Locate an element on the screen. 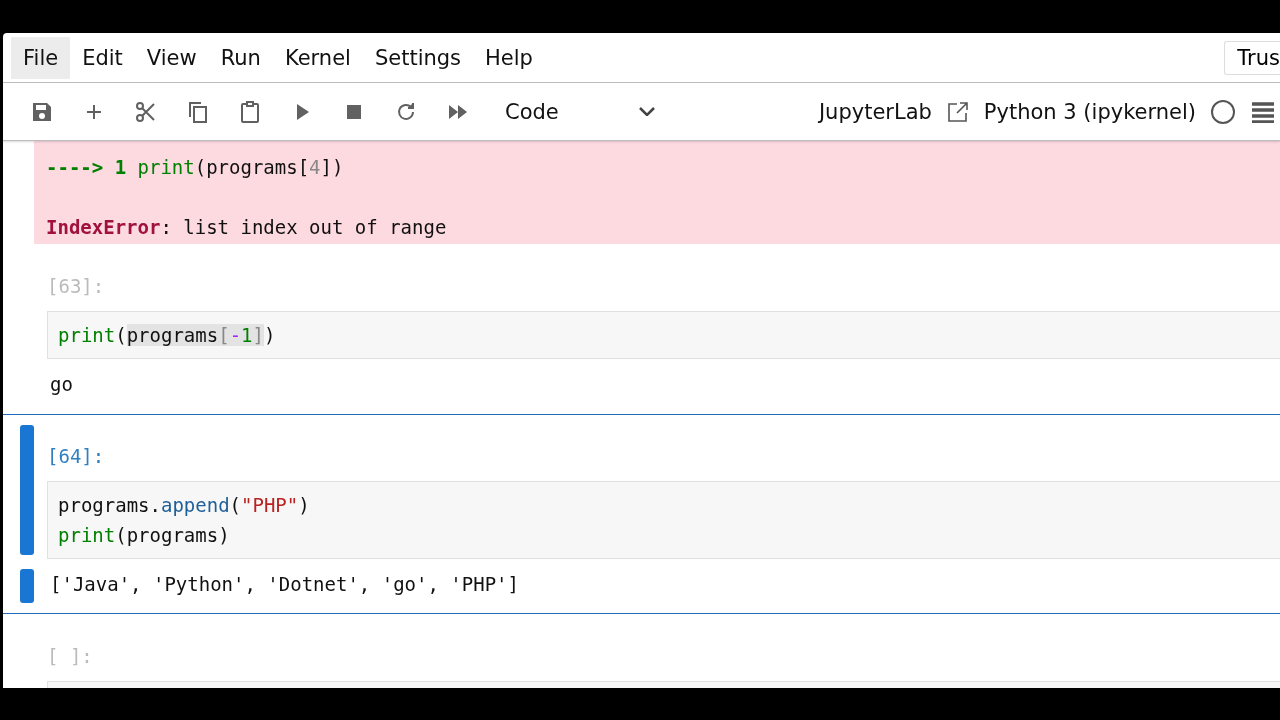 The width and height of the screenshot is (1280, 720). cell-output: ['Java', 'Python', 'Dotnet', 'go', 'PHP'] is located at coordinates (284, 584).